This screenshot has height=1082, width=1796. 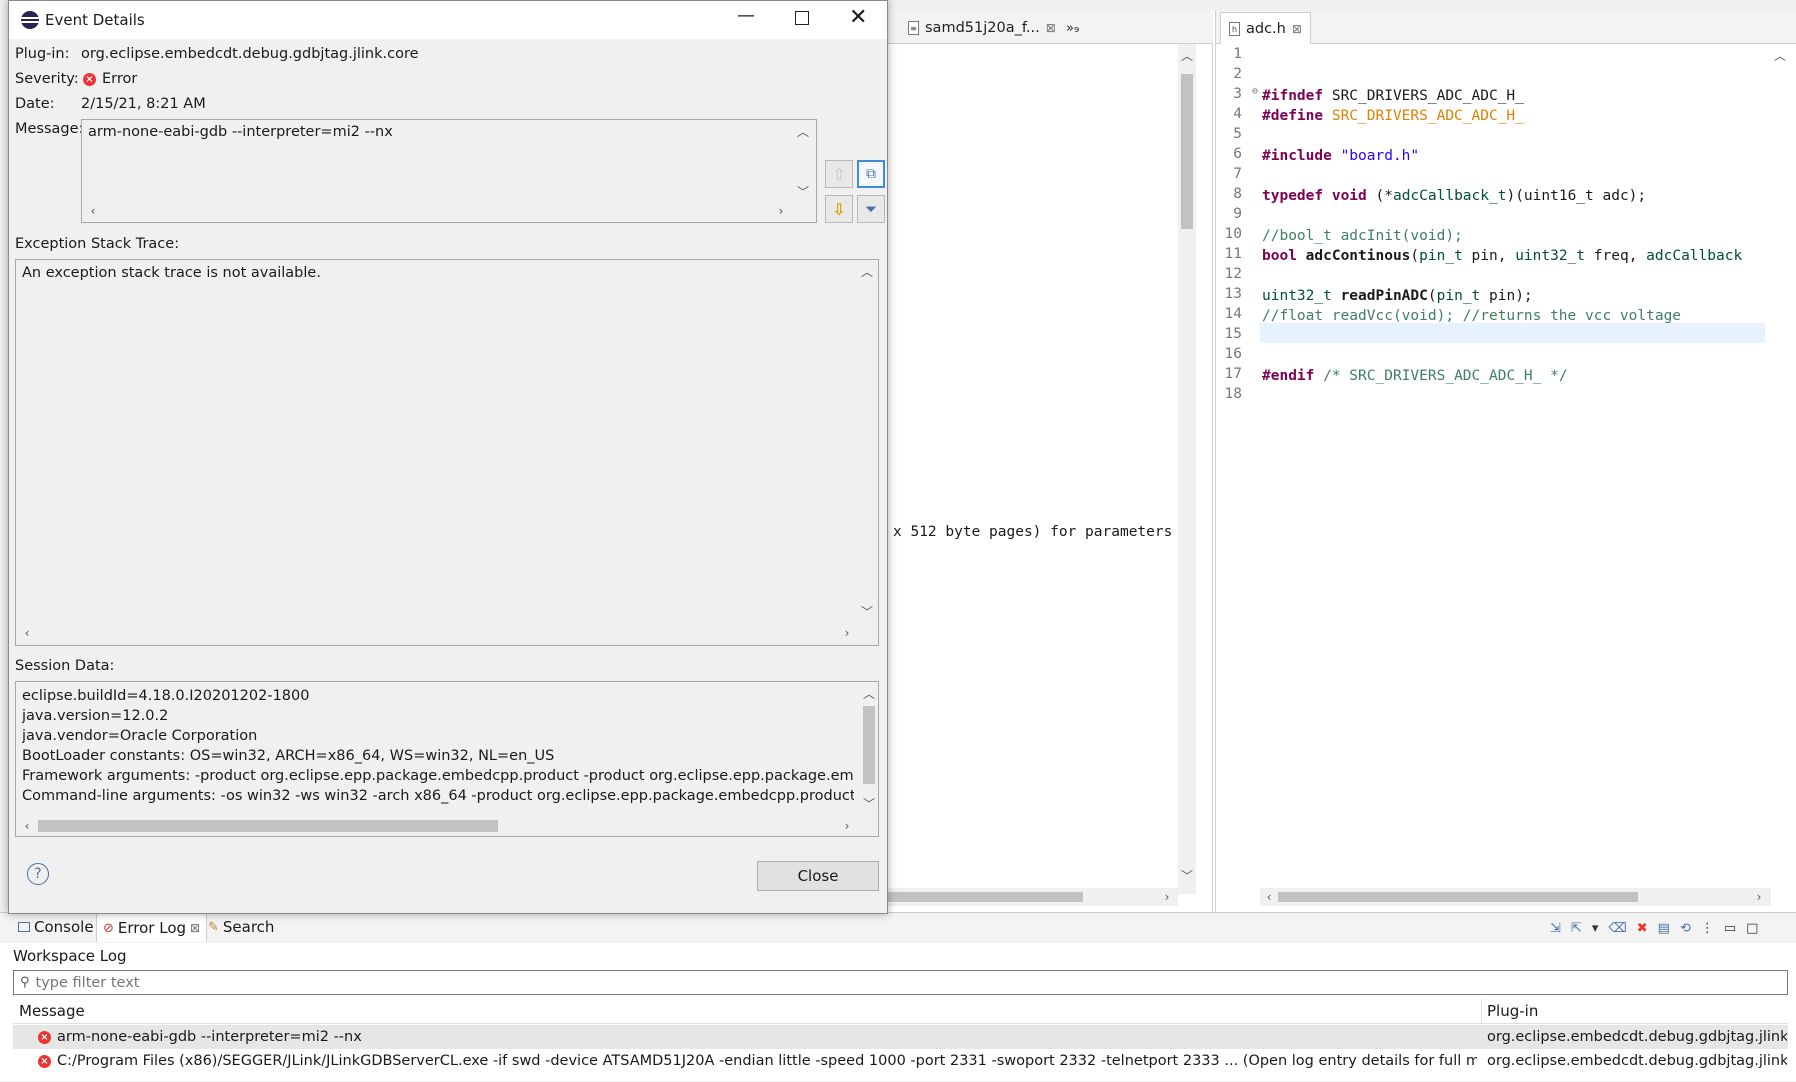 What do you see at coordinates (1233, 314) in the screenshot?
I see `line-number: 14` at bounding box center [1233, 314].